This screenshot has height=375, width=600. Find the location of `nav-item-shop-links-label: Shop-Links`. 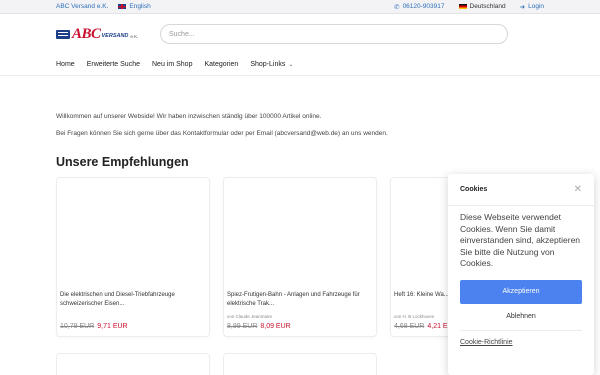

nav-item-shop-links-label: Shop-Links is located at coordinates (268, 64).